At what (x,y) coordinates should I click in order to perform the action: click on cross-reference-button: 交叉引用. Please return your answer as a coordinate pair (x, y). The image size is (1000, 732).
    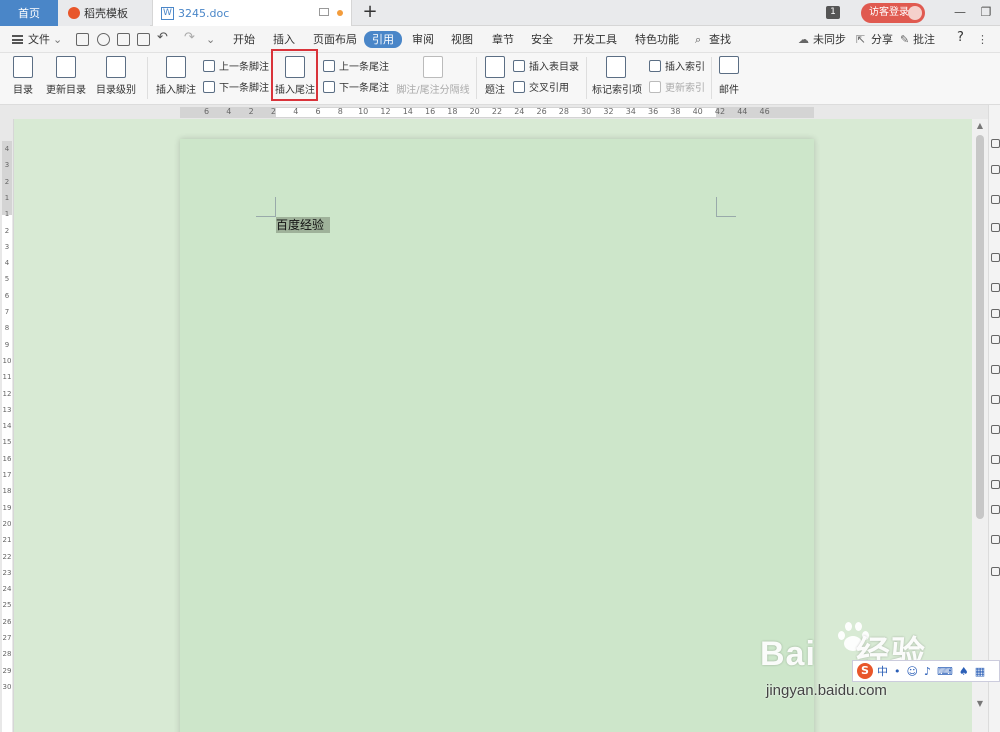
    Looking at the image, I should click on (541, 86).